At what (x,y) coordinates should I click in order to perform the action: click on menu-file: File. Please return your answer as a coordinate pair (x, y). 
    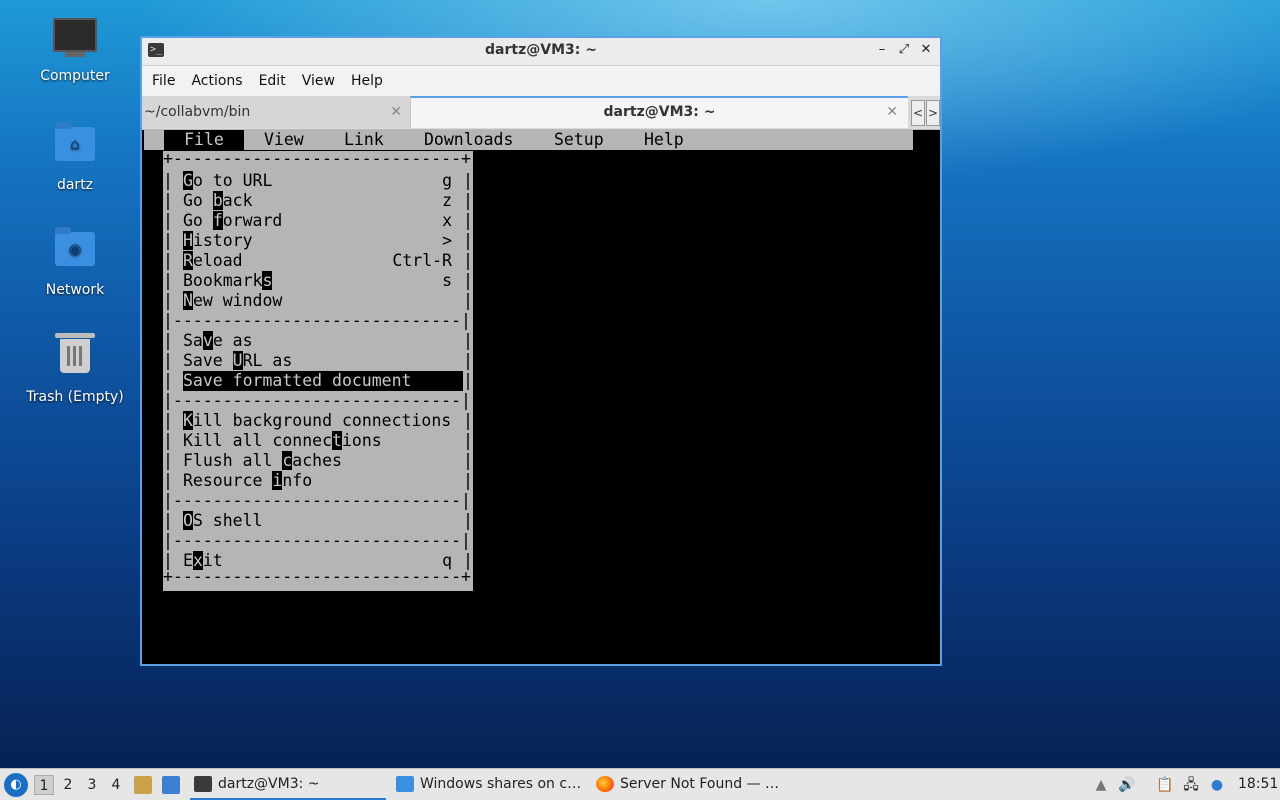
    Looking at the image, I should click on (163, 81).